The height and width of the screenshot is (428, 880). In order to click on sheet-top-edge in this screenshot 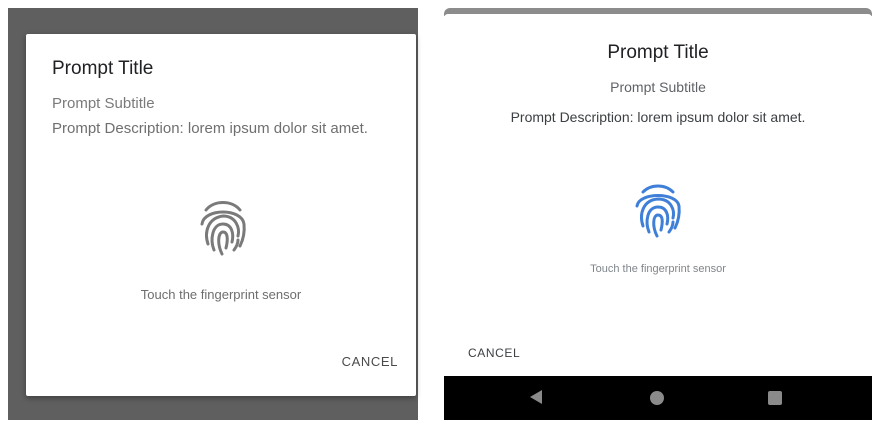, I will do `click(658, 13)`.